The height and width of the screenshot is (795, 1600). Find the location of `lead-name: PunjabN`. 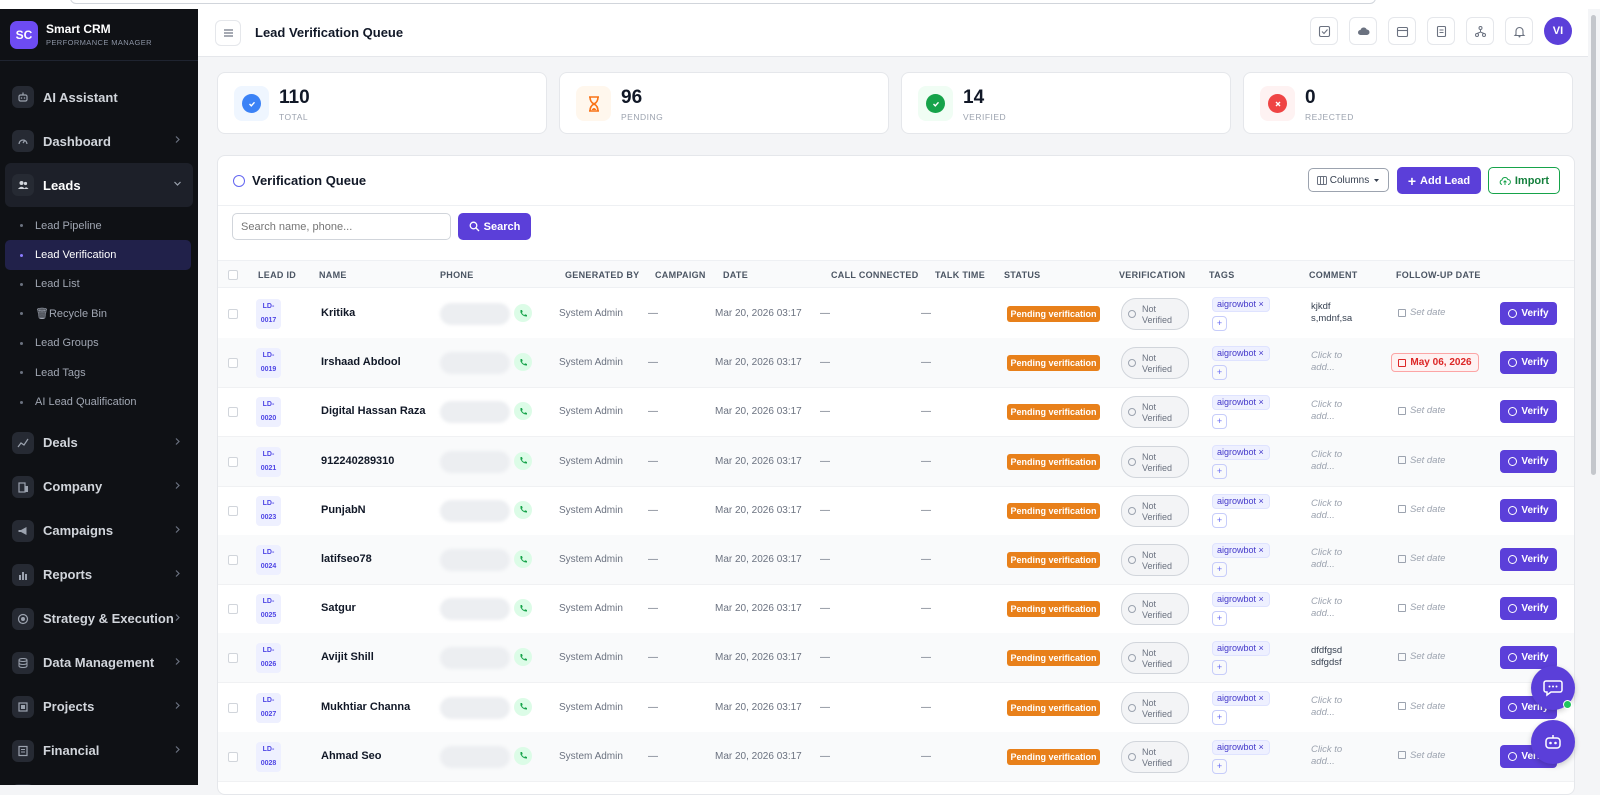

lead-name: PunjabN is located at coordinates (343, 510).